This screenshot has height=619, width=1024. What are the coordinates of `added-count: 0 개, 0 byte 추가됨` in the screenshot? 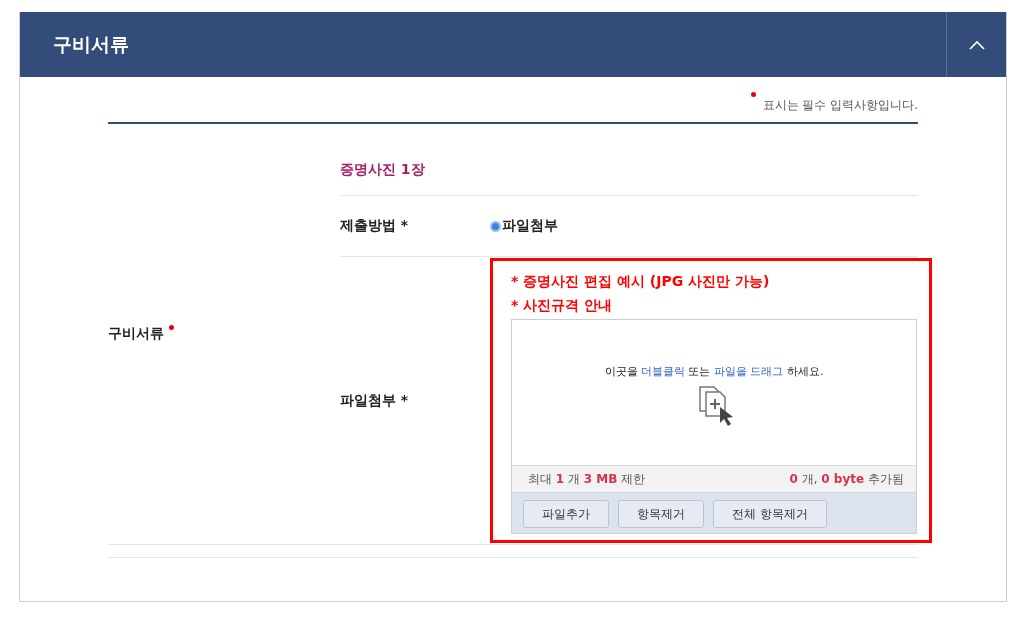 It's located at (846, 479).